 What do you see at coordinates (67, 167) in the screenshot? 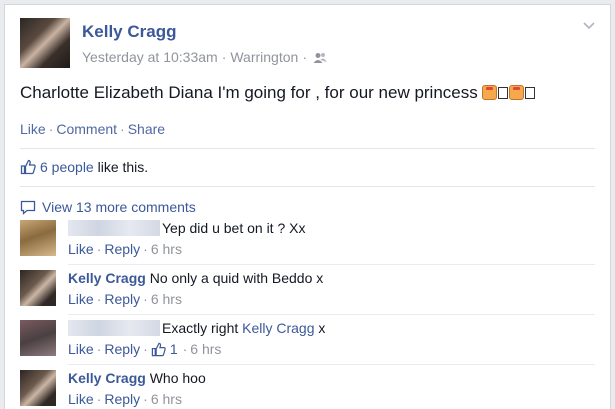
I see `likers-link: 6 people` at bounding box center [67, 167].